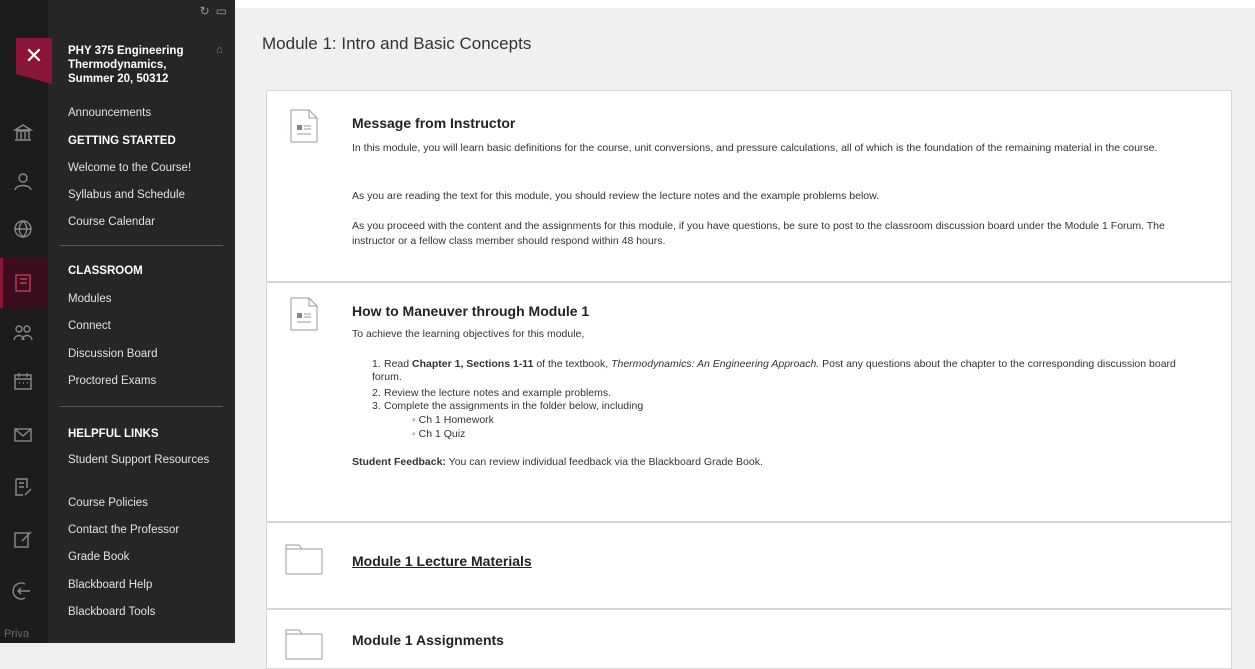 The width and height of the screenshot is (1255, 669). Describe the element at coordinates (208, 11) in the screenshot. I see `refresh-icon: ↻` at that location.